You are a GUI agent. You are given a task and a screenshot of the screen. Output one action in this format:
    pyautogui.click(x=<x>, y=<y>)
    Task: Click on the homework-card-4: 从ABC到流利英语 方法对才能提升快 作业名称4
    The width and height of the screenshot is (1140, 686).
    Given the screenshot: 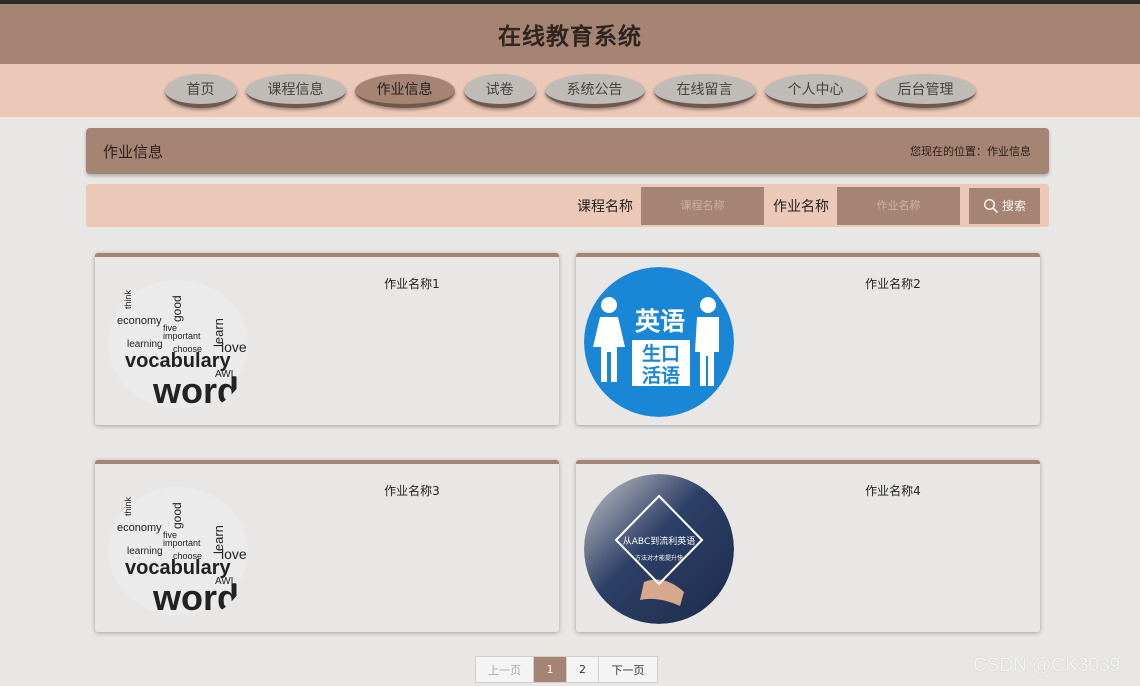 What is the action you would take?
    pyautogui.click(x=808, y=546)
    